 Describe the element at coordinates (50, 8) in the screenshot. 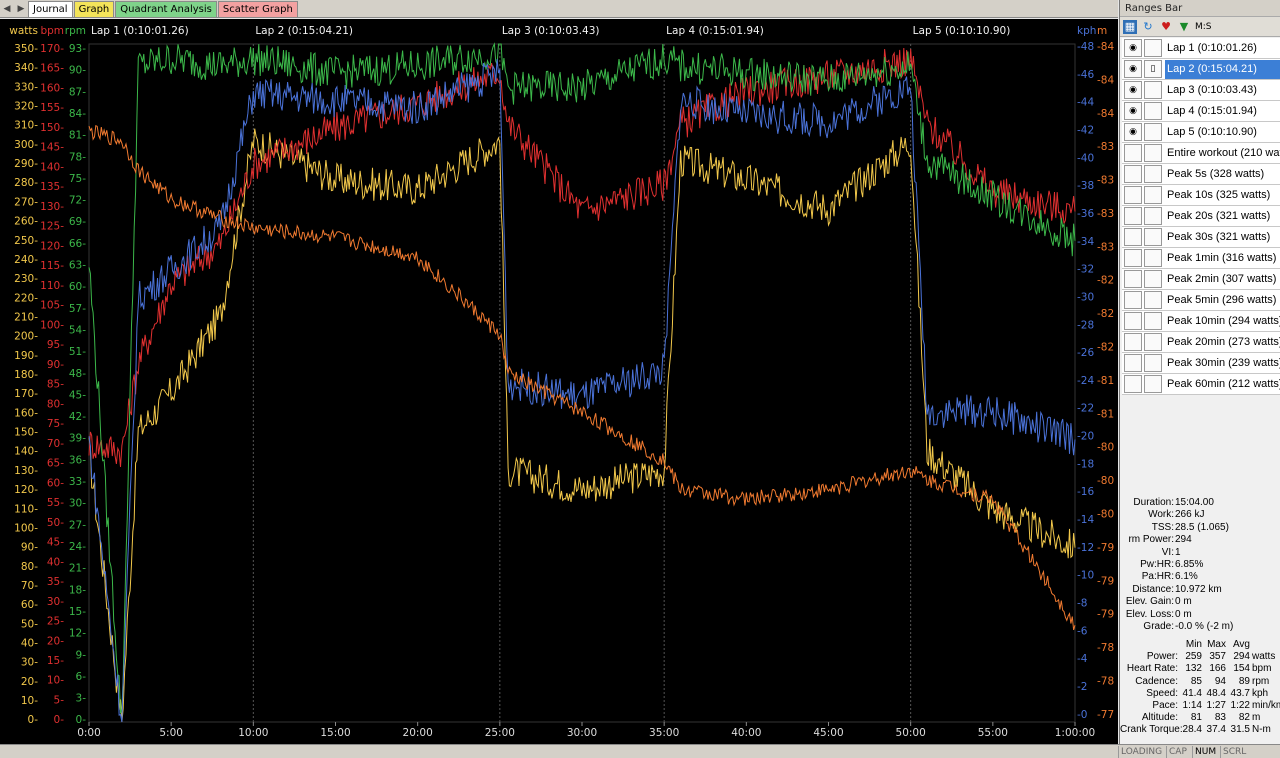

I see `tab-journal: Journal` at that location.